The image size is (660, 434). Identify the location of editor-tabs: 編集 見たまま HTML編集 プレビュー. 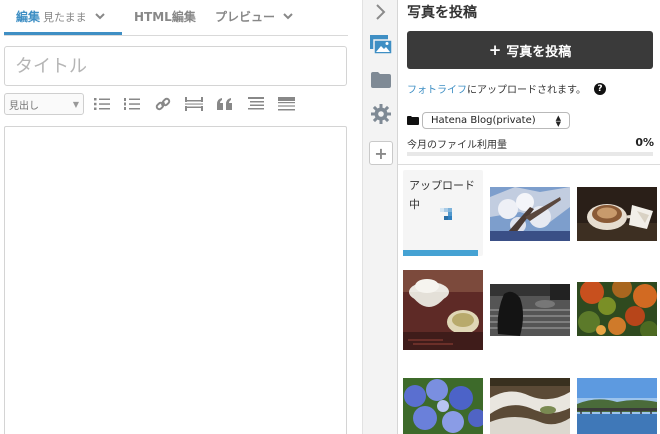
(176, 18).